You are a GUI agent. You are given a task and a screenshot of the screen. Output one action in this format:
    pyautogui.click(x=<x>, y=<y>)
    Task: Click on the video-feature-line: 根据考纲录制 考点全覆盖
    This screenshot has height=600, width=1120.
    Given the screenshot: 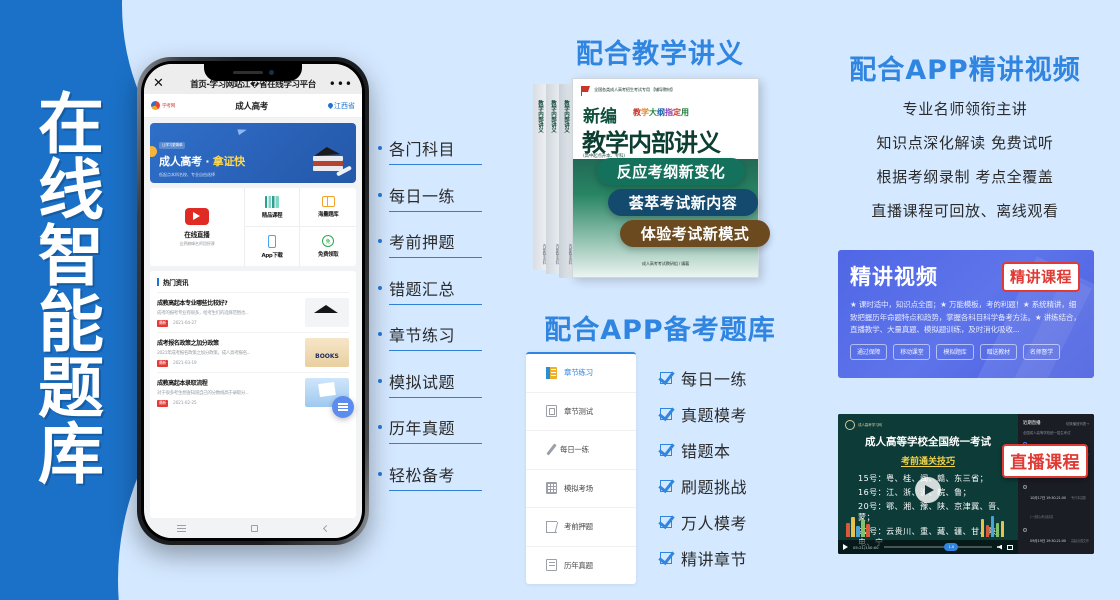 What is the action you would take?
    pyautogui.click(x=965, y=177)
    